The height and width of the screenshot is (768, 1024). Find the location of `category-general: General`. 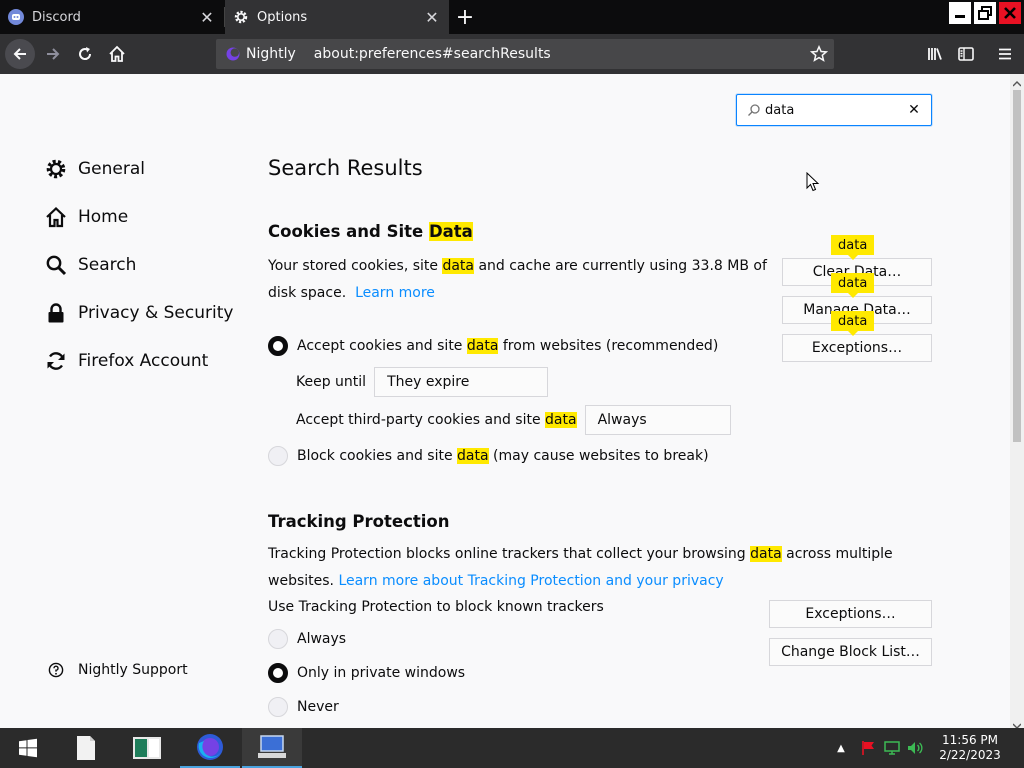

category-general: General is located at coordinates (94, 169).